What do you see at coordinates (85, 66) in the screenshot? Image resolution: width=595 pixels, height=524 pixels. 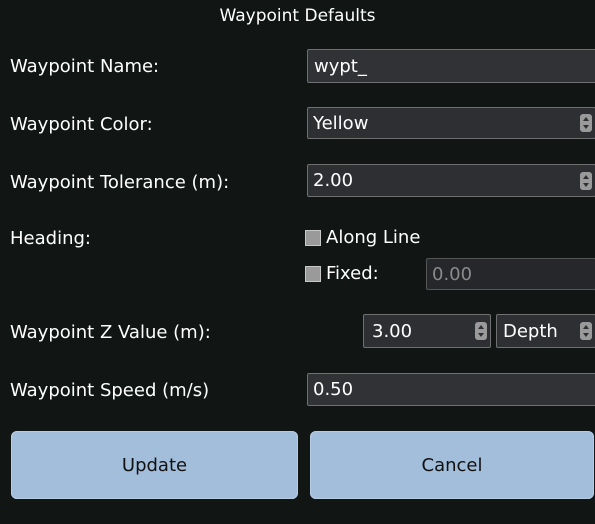 I see `waypoint-name-label: Waypoint Name:` at bounding box center [85, 66].